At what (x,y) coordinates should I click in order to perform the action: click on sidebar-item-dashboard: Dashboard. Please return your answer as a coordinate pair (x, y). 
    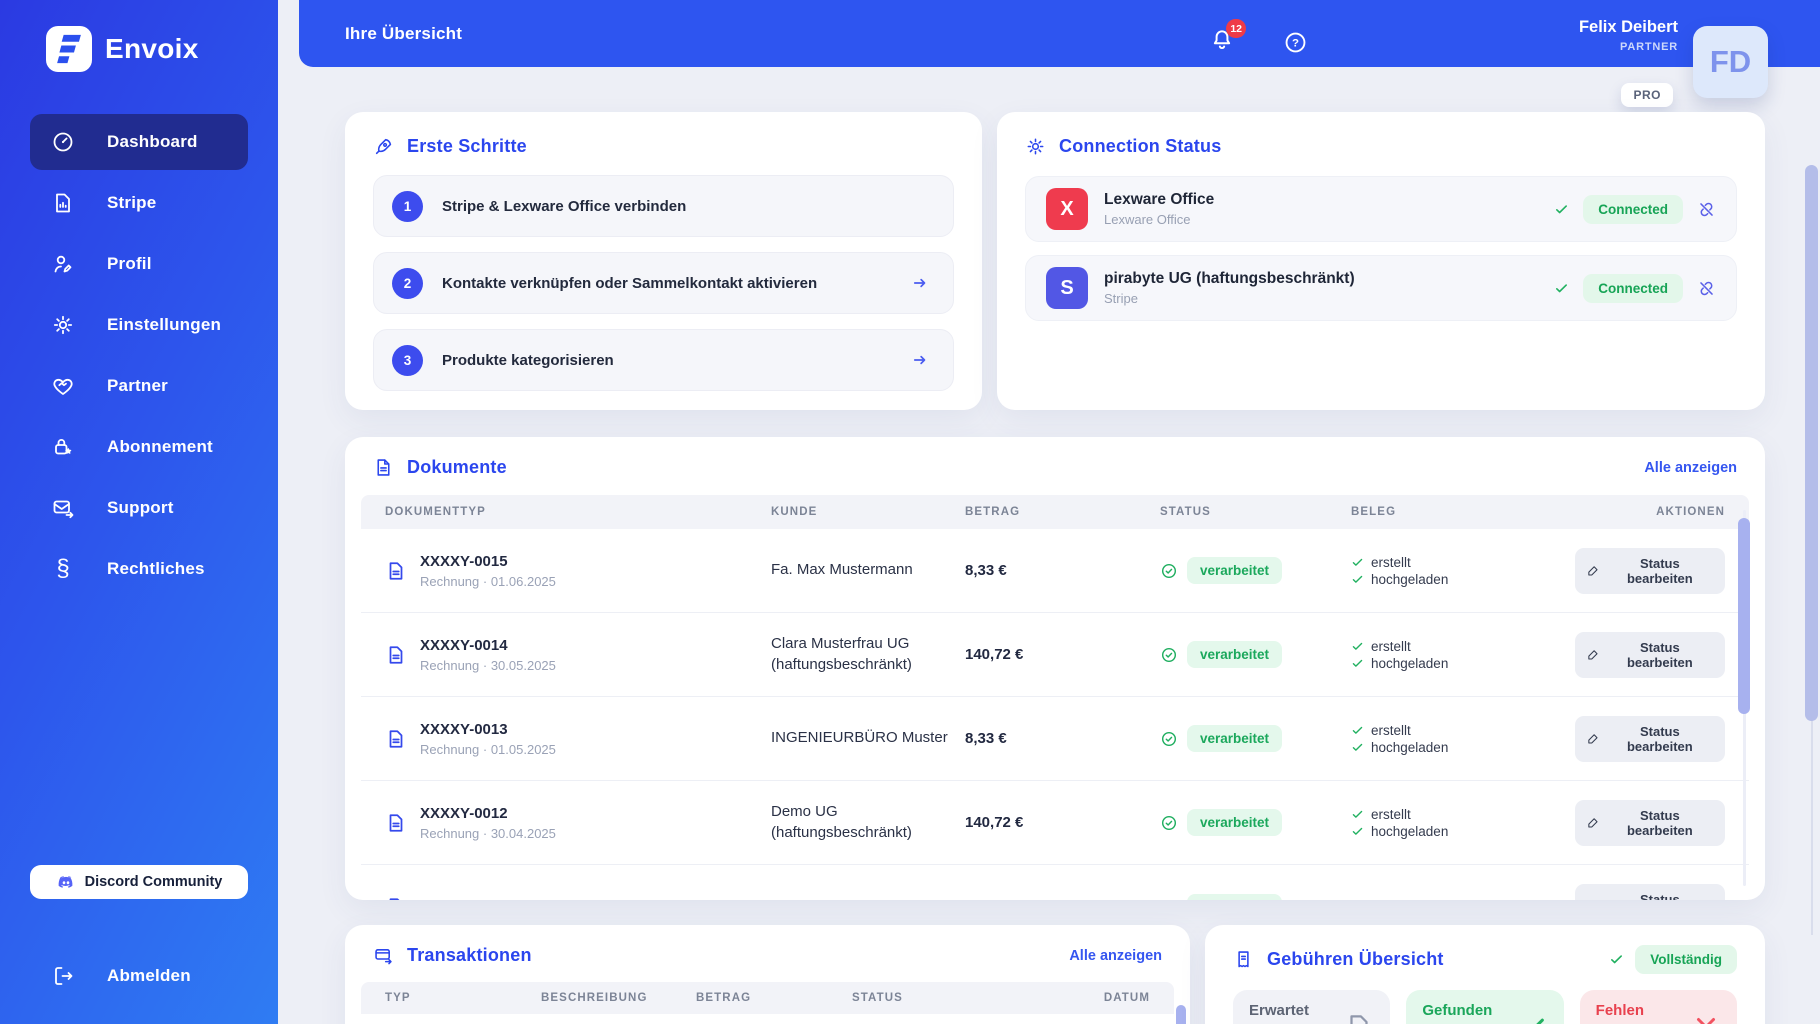
    Looking at the image, I should click on (139, 142).